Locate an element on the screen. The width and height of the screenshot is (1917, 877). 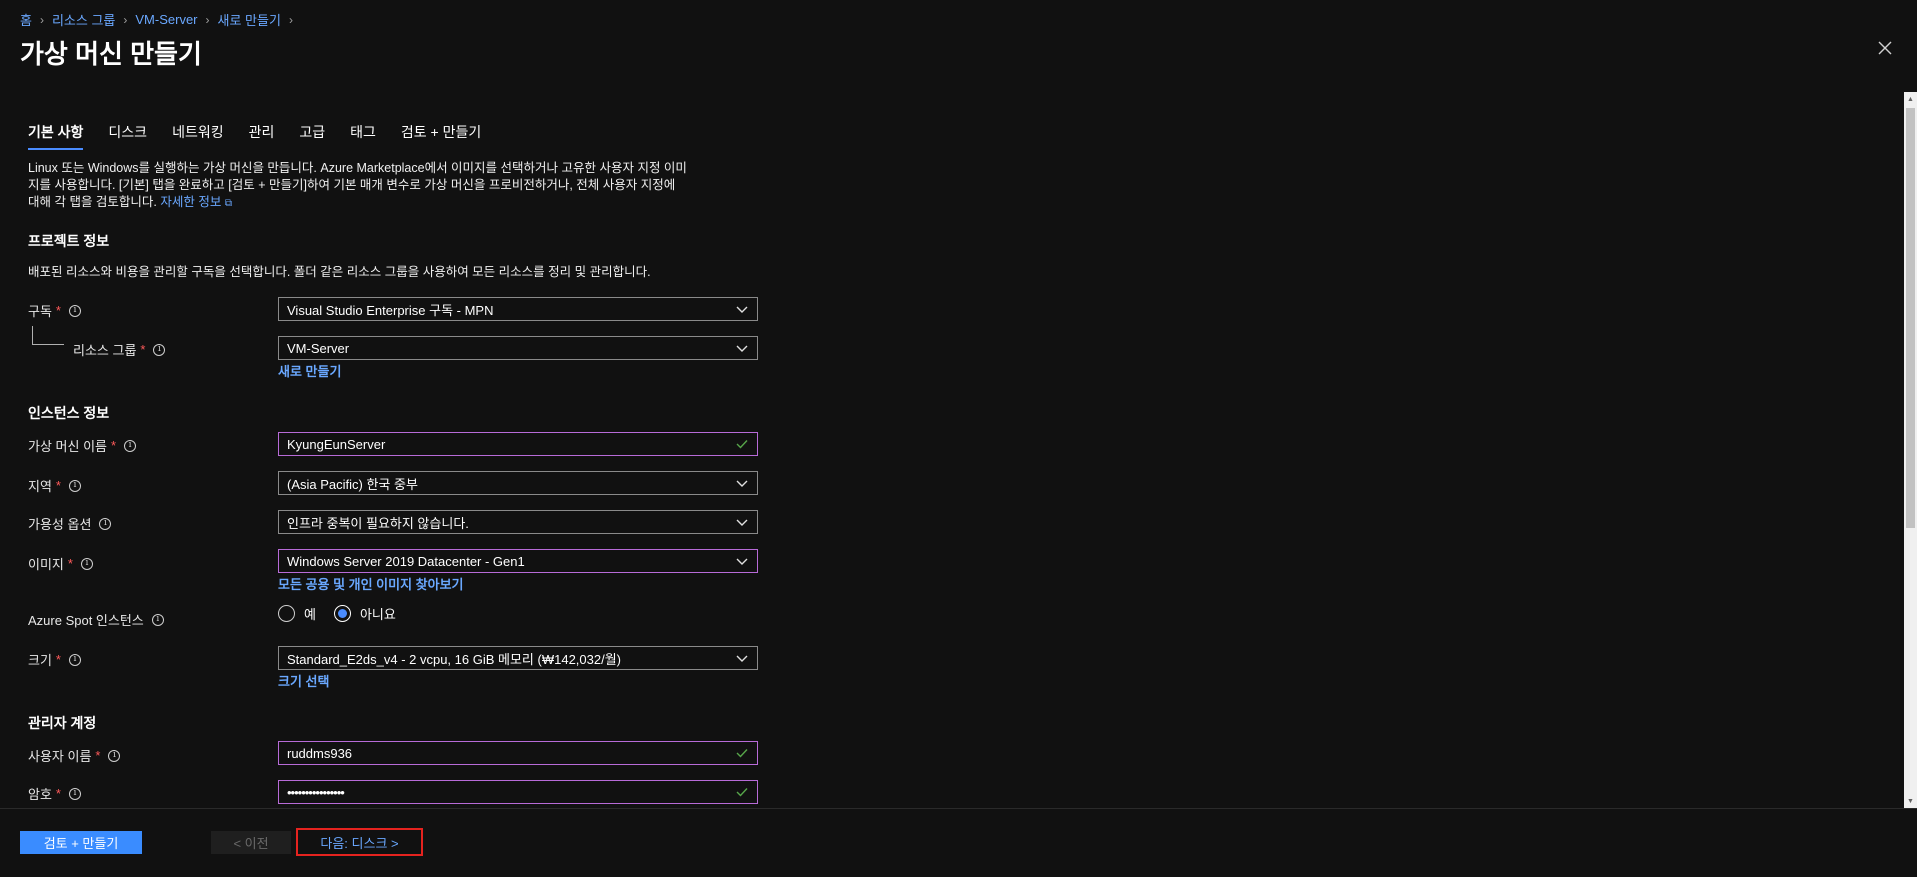
image-label: 이미지 * i is located at coordinates (60, 563).